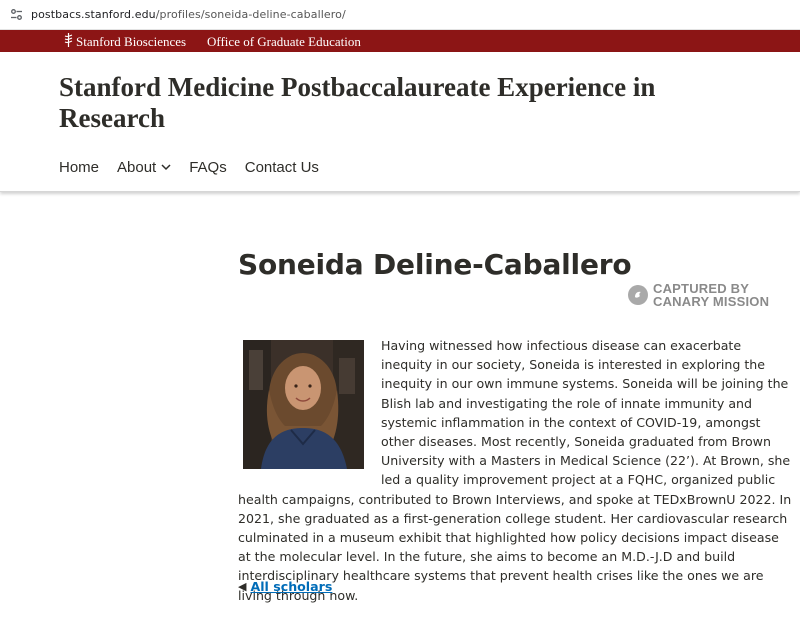 The width and height of the screenshot is (800, 624). I want to click on main-nav: Home About FAQs Contact Us, so click(198, 167).